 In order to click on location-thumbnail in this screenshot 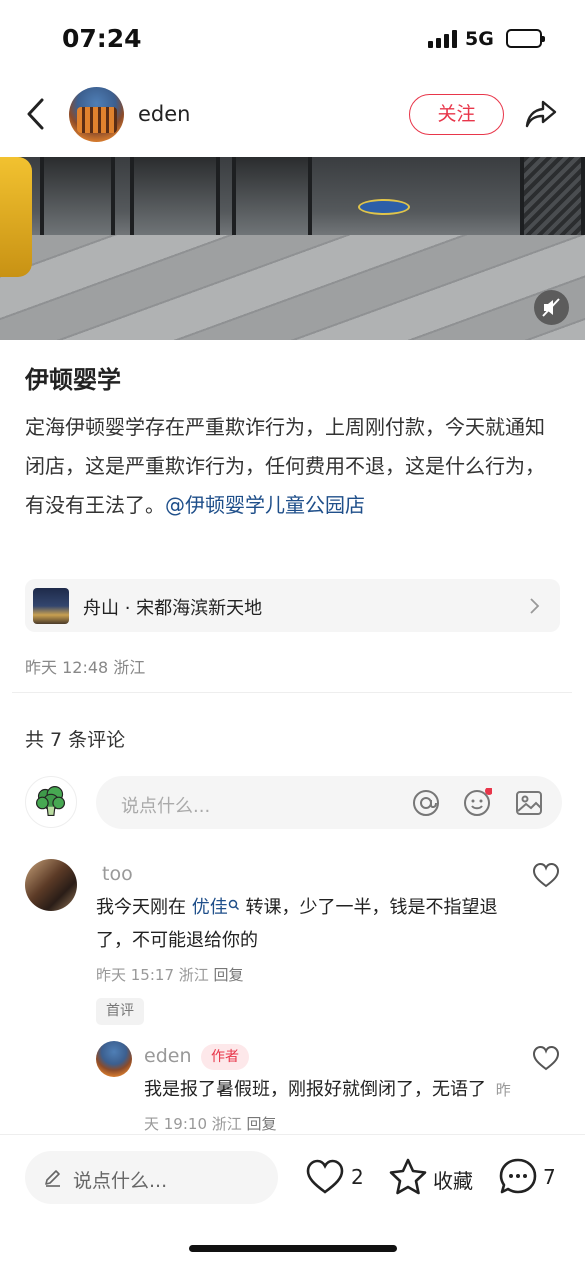, I will do `click(51, 606)`.